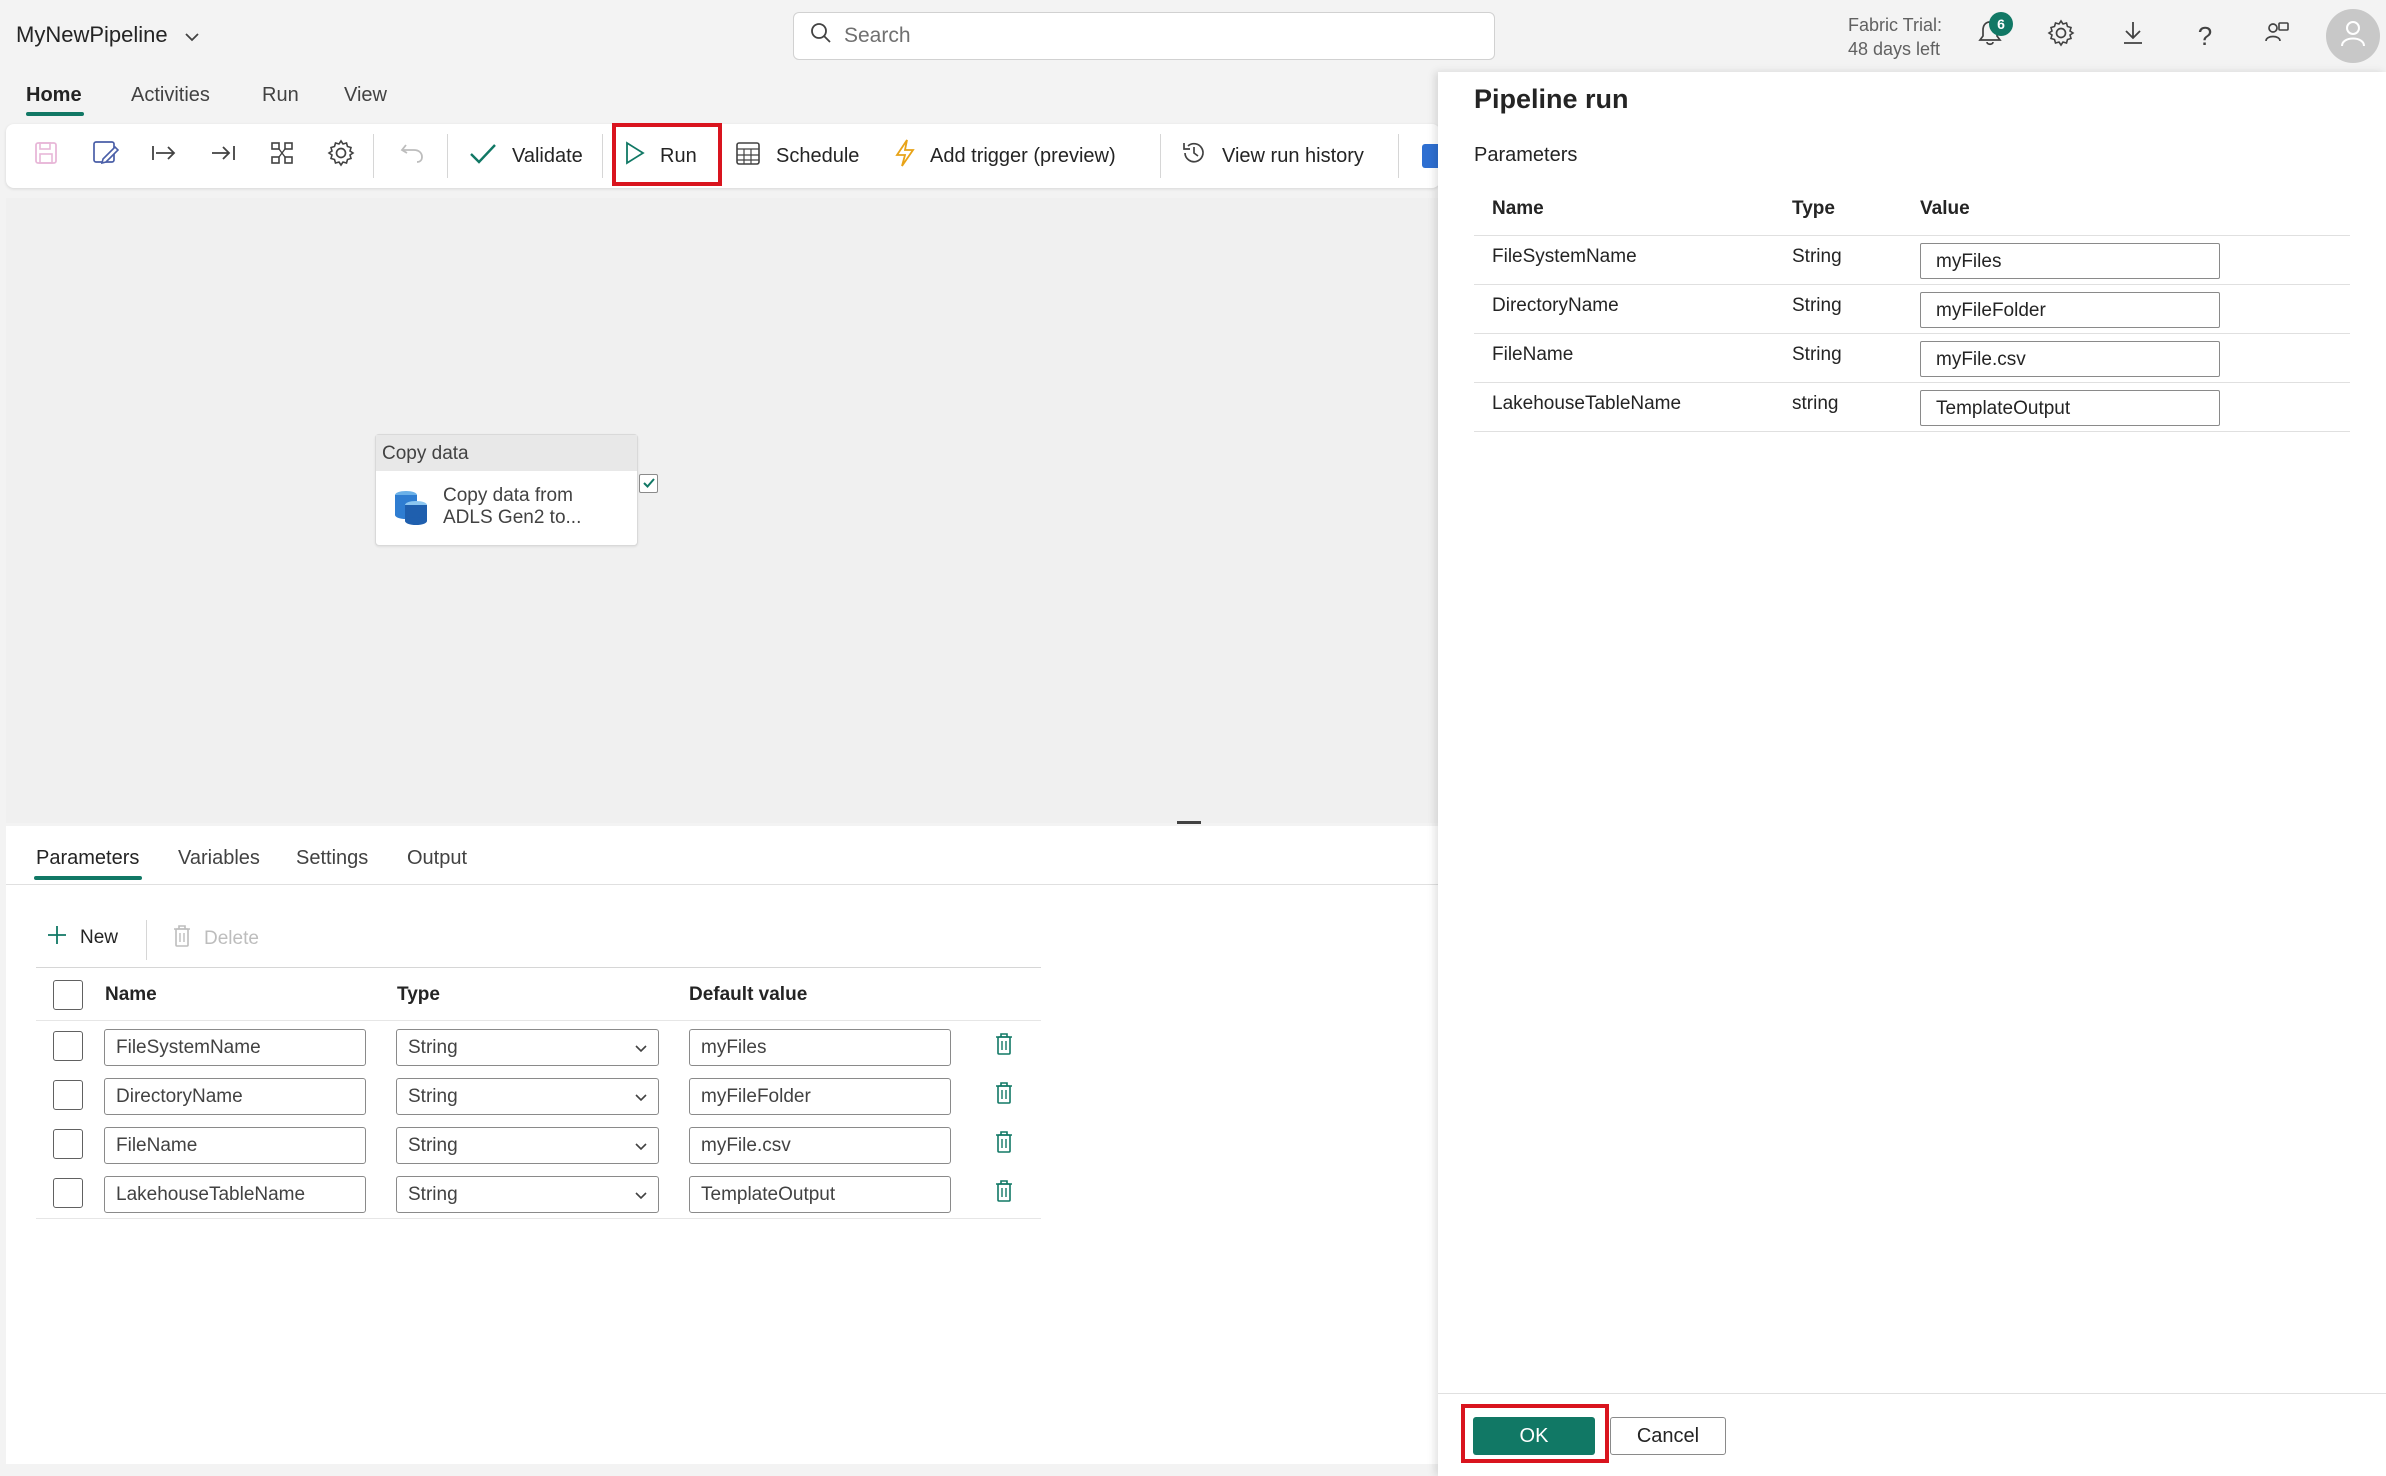 The height and width of the screenshot is (1476, 2386). Describe the element at coordinates (68, 995) in the screenshot. I see `select-all-checkbox` at that location.